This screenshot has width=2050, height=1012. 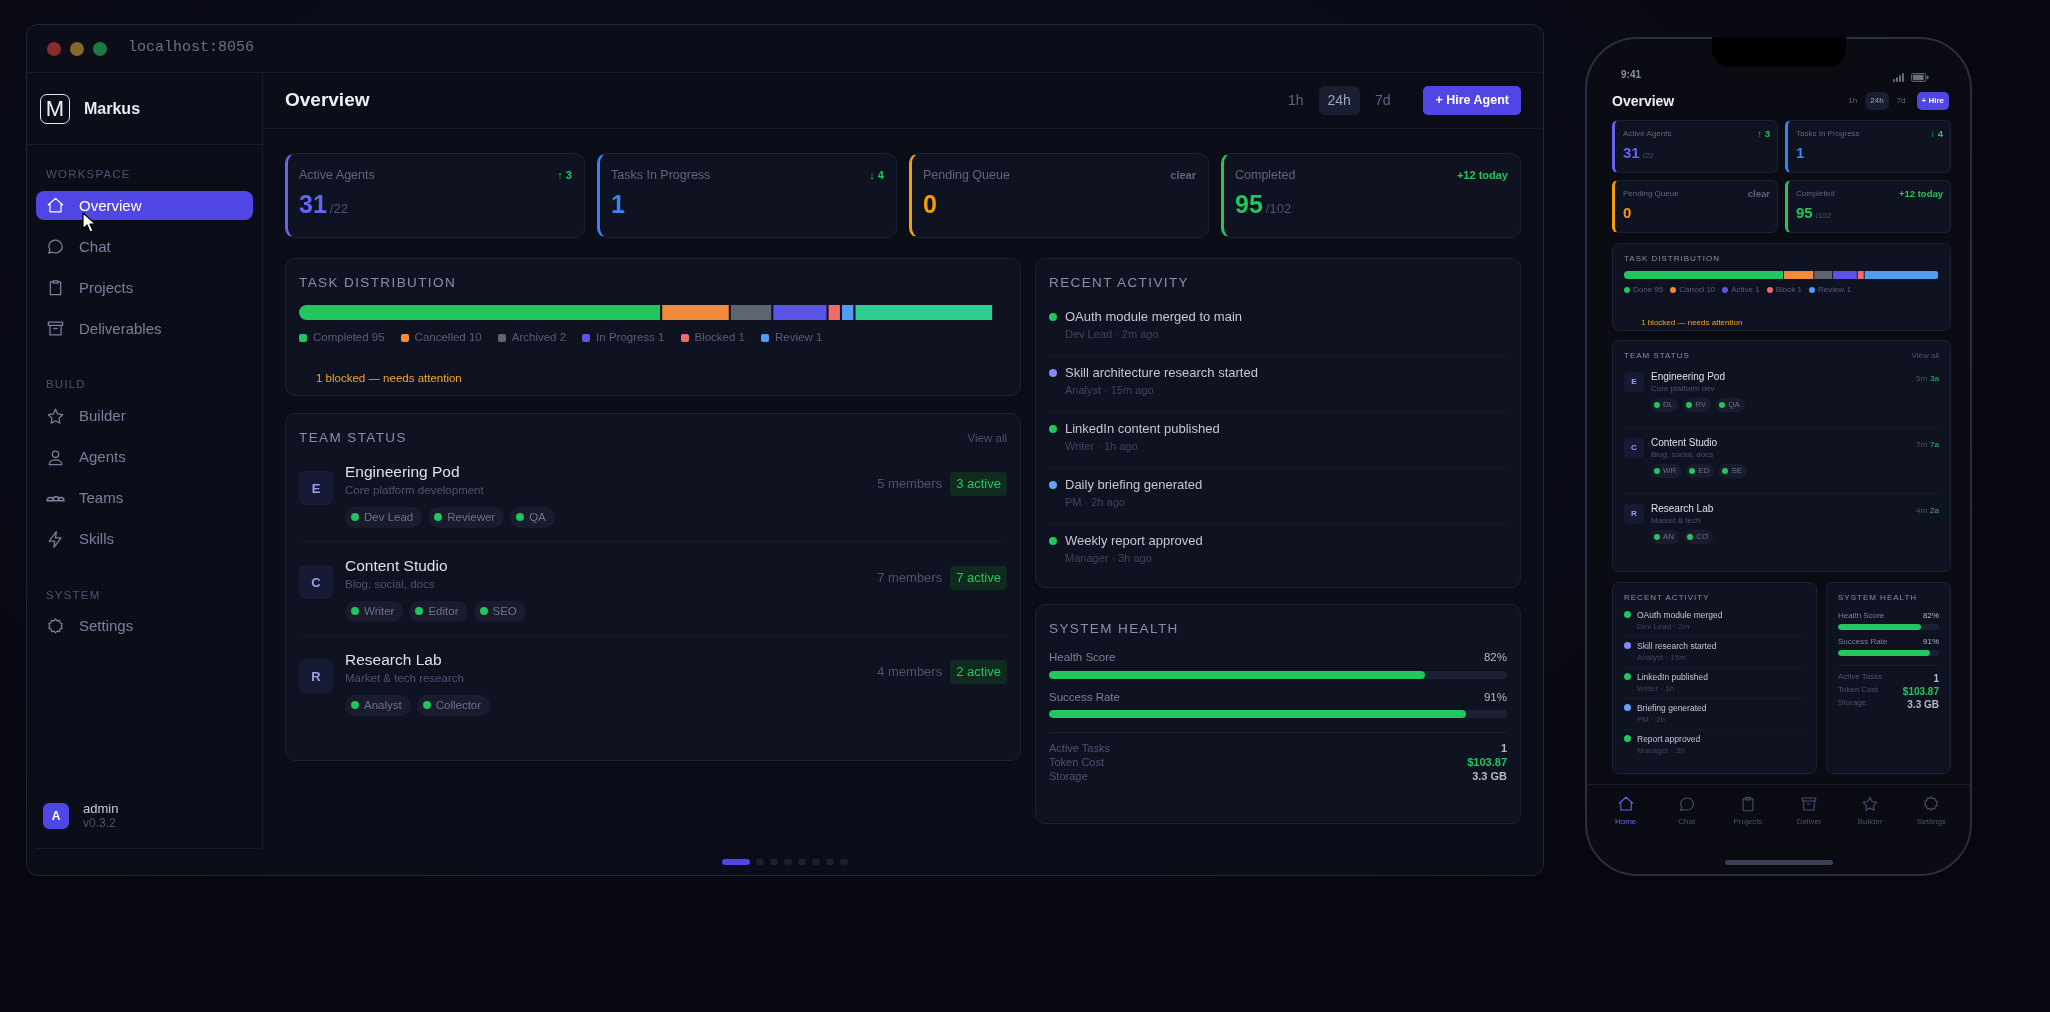 What do you see at coordinates (338, 208) in the screenshot?
I see `stat-total: /22` at bounding box center [338, 208].